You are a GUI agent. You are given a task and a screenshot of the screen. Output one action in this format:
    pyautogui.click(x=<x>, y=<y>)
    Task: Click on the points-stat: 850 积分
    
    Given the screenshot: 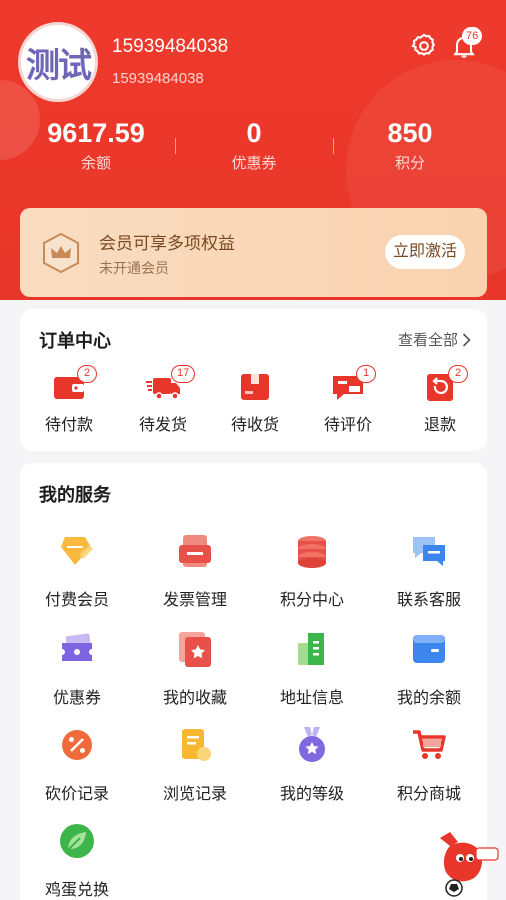 What is the action you would take?
    pyautogui.click(x=410, y=144)
    